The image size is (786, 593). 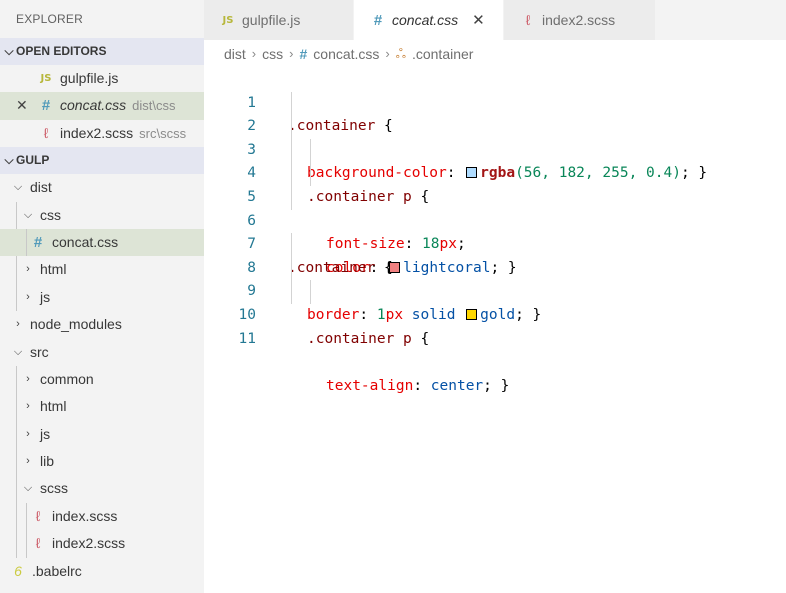 What do you see at coordinates (102, 133) in the screenshot?
I see `open-editor-index2: ℓ index2.scss src\scss` at bounding box center [102, 133].